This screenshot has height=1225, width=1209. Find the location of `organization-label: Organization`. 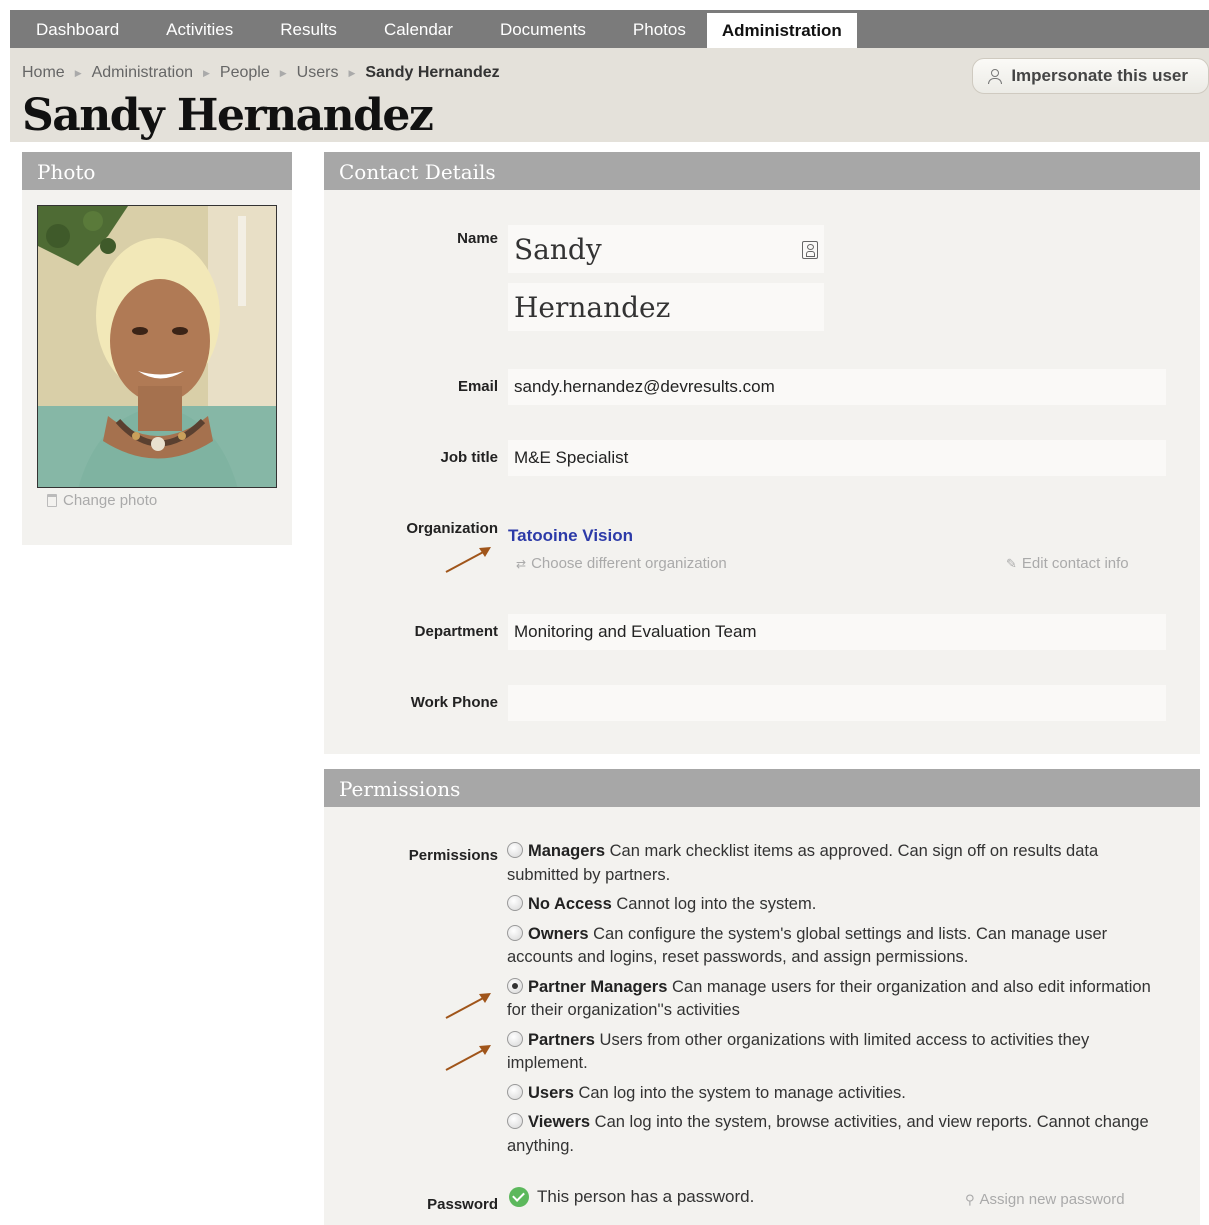

organization-label: Organization is located at coordinates (452, 528).